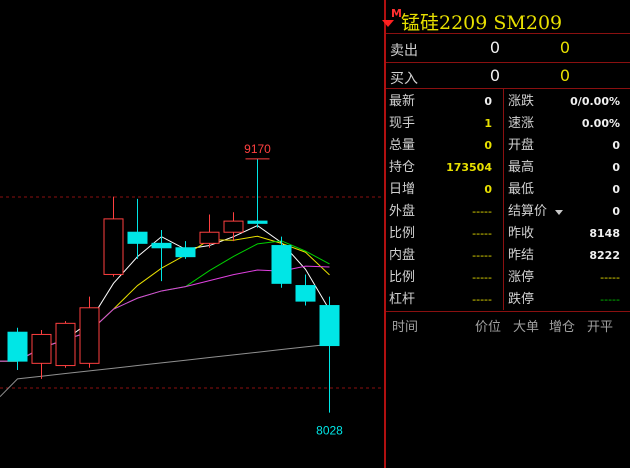 The width and height of the screenshot is (630, 468). I want to click on quote-row: 速涨 0.00%, so click(565, 124).